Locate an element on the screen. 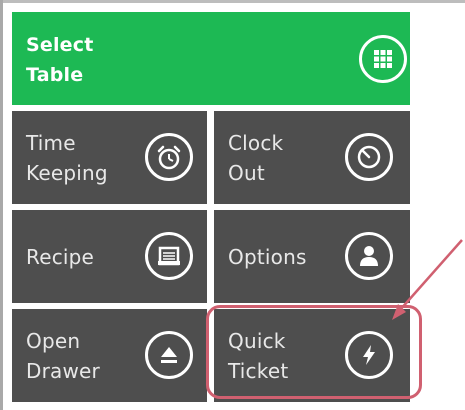 The width and height of the screenshot is (465, 410). frame-border-left is located at coordinates (1, 205).